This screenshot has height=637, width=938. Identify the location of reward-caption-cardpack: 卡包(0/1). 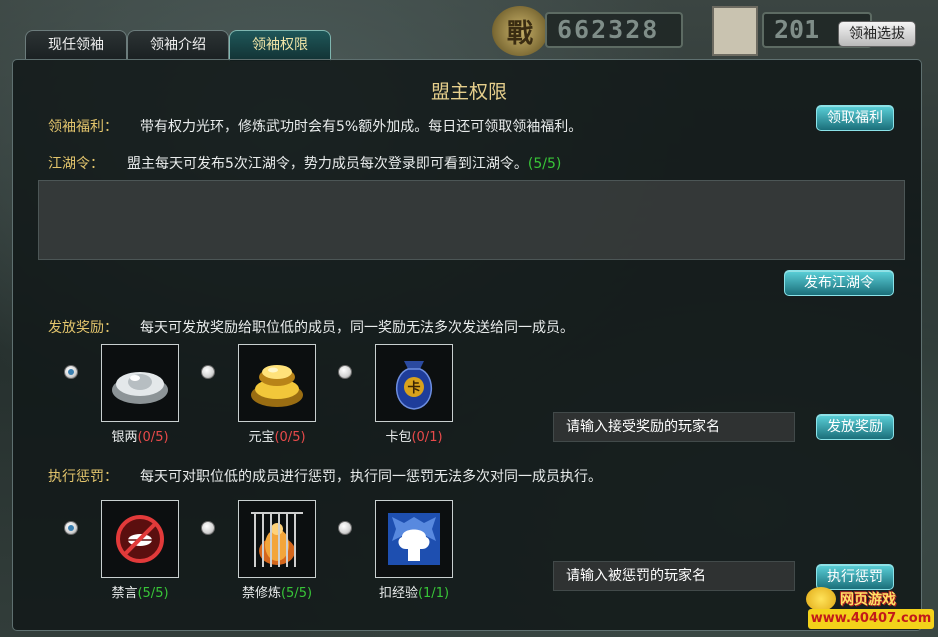
(414, 435).